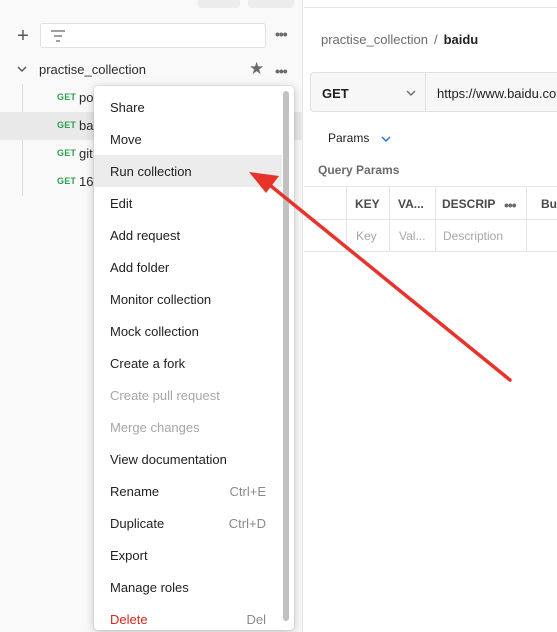 This screenshot has height=632, width=557. I want to click on menu-item-view-documentation: View documentation, so click(188, 459).